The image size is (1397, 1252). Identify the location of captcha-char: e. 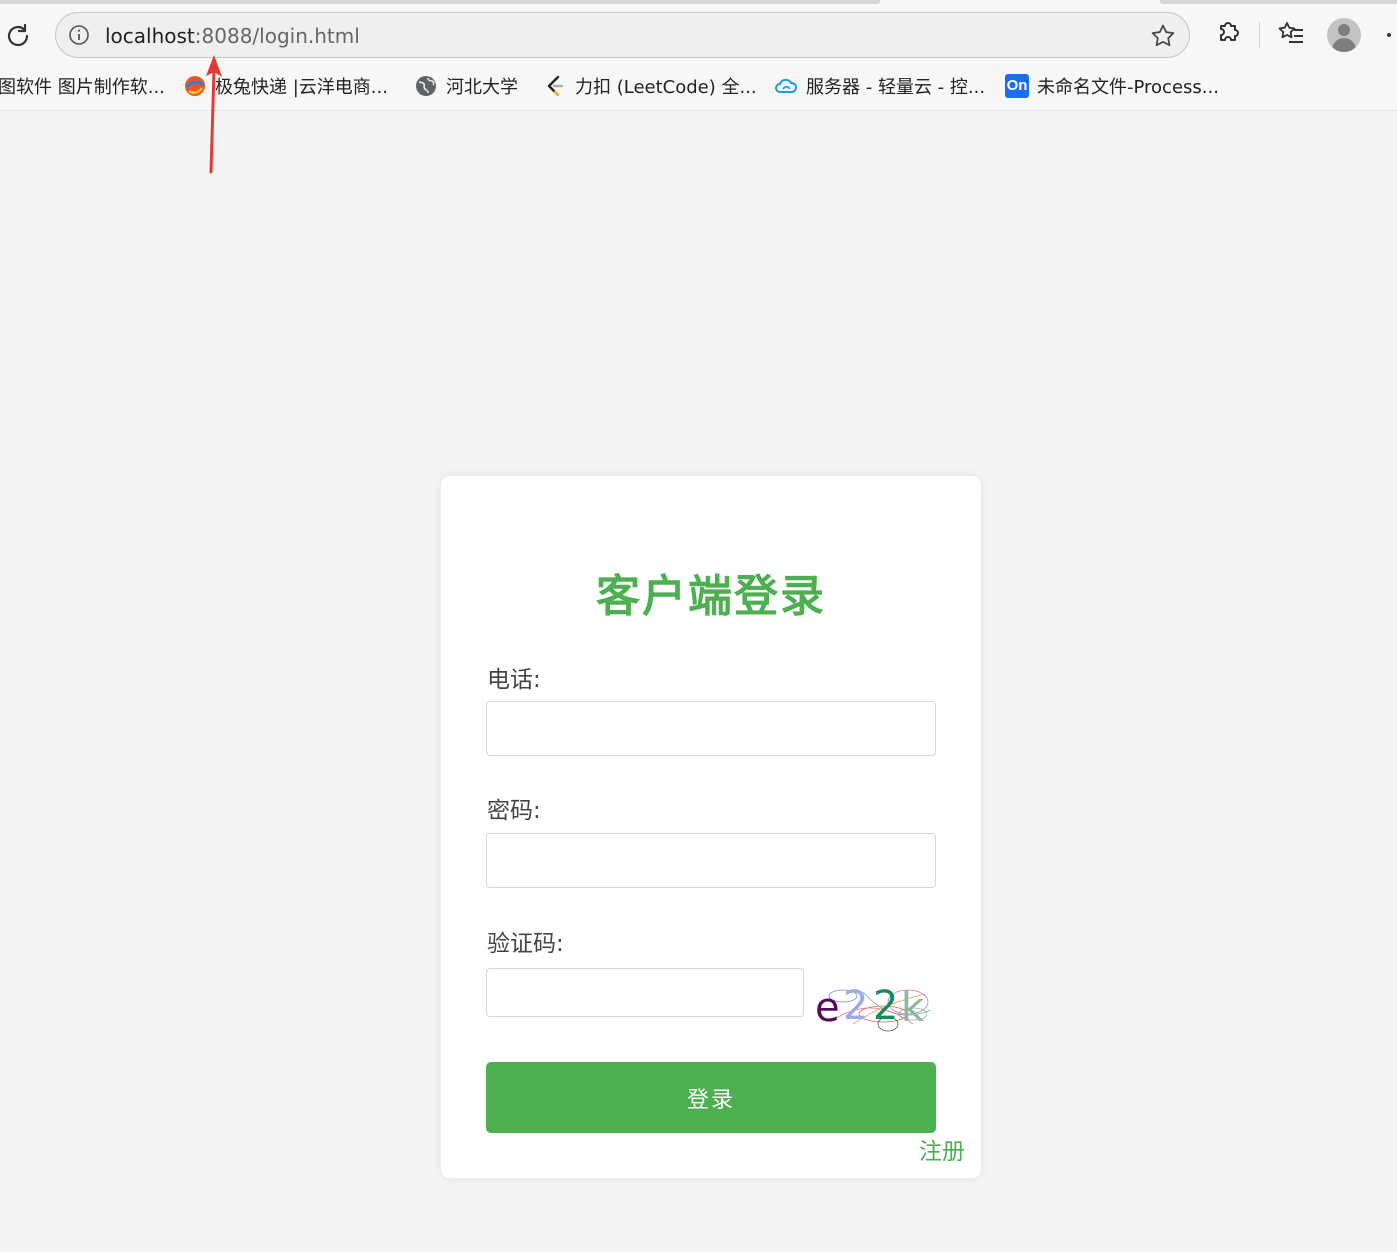
(827, 1008).